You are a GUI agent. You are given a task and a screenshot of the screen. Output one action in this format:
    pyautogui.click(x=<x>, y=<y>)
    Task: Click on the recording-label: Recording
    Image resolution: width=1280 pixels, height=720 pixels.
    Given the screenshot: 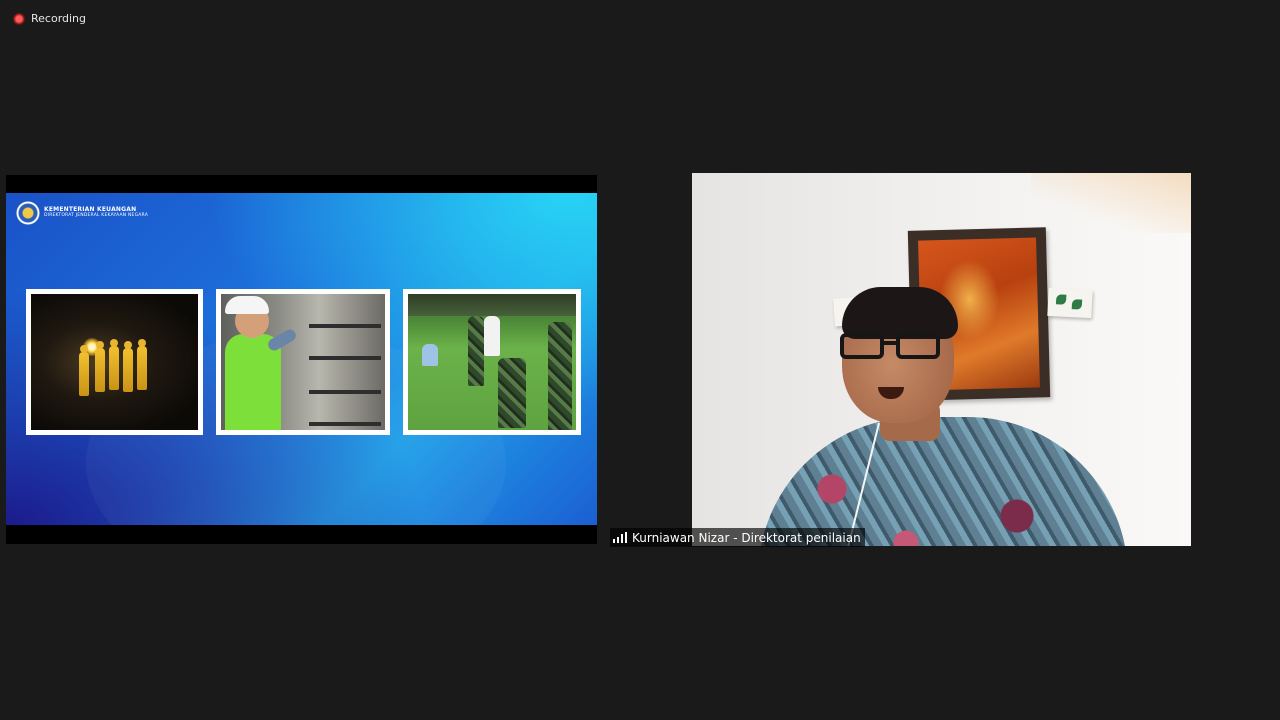 What is the action you would take?
    pyautogui.click(x=59, y=18)
    